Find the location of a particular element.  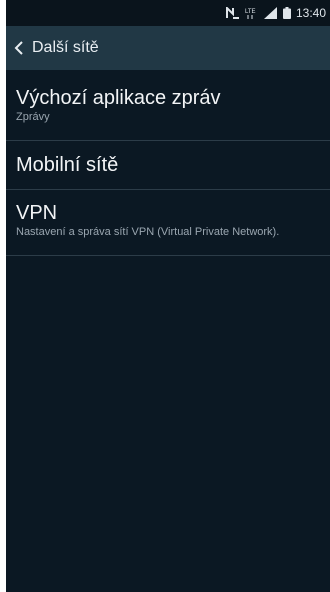

clock: 13:40 is located at coordinates (310, 13).